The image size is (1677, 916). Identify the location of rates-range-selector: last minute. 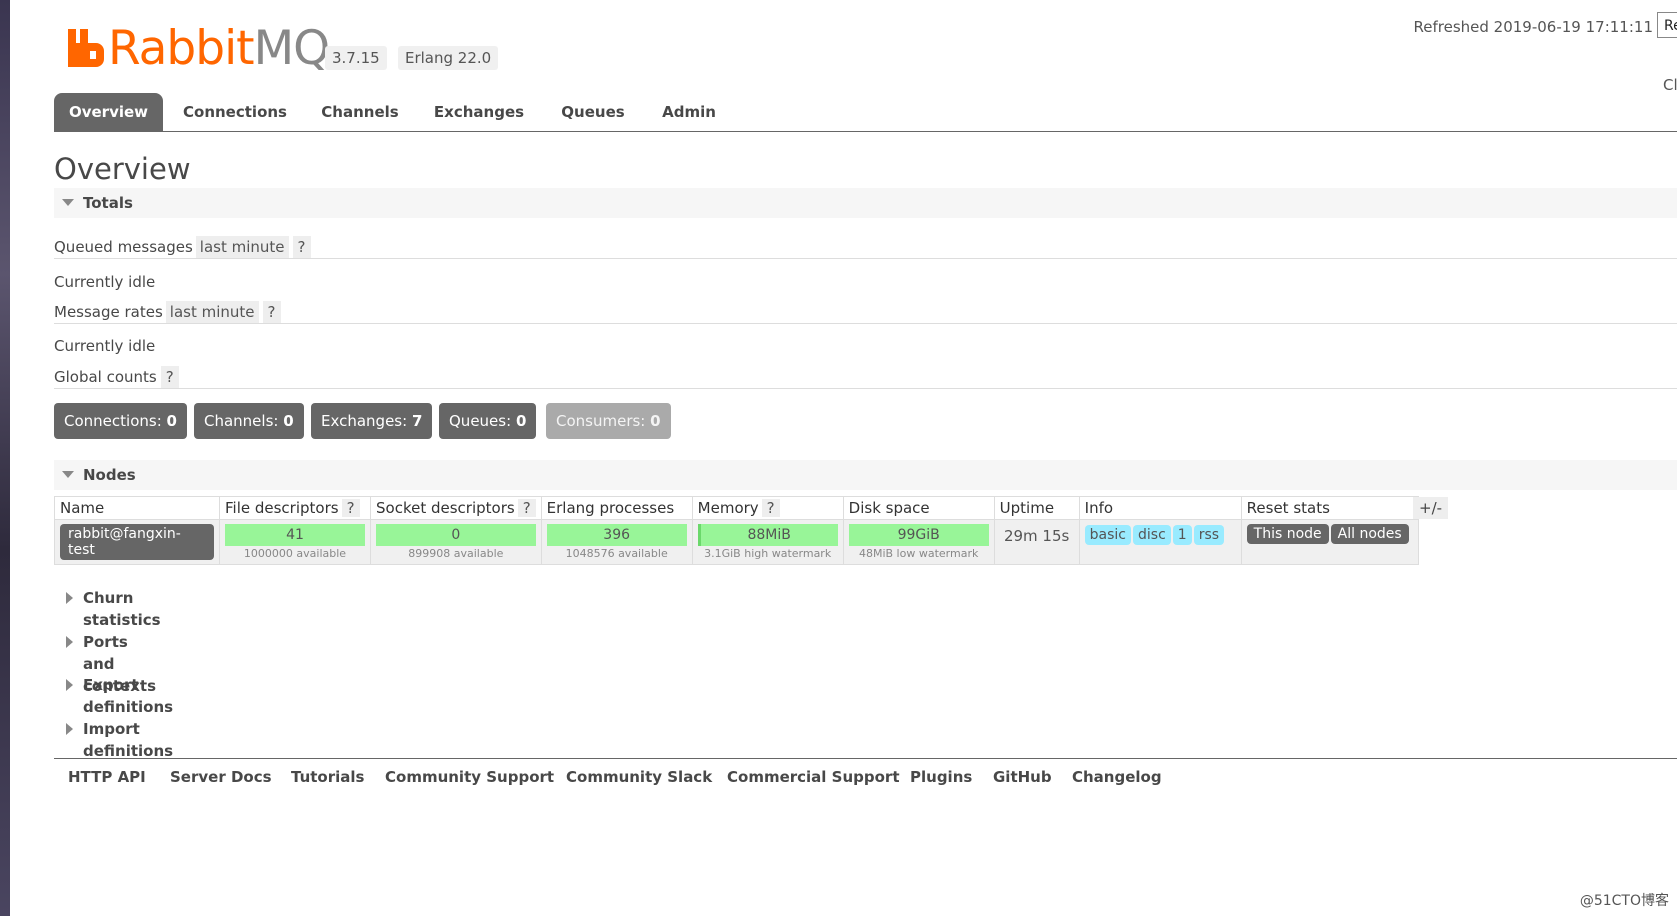
(212, 312).